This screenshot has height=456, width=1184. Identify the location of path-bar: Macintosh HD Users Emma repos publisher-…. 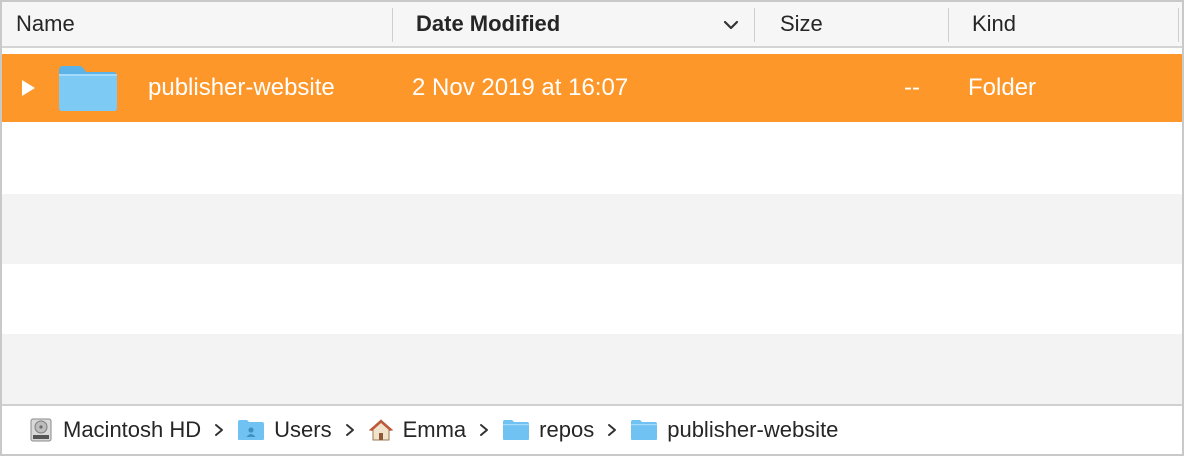
(592, 429).